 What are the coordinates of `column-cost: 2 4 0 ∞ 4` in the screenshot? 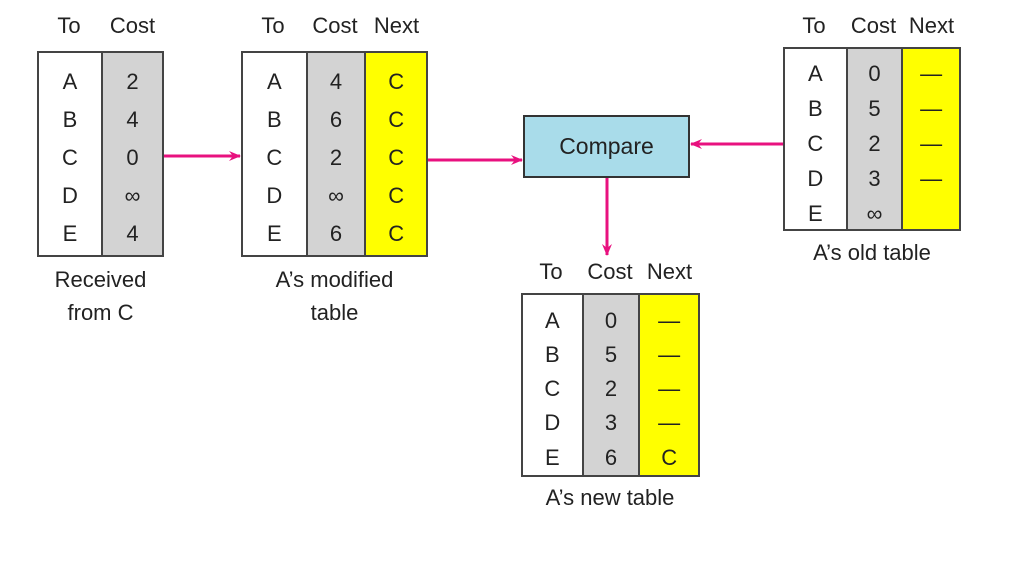 It's located at (131, 154).